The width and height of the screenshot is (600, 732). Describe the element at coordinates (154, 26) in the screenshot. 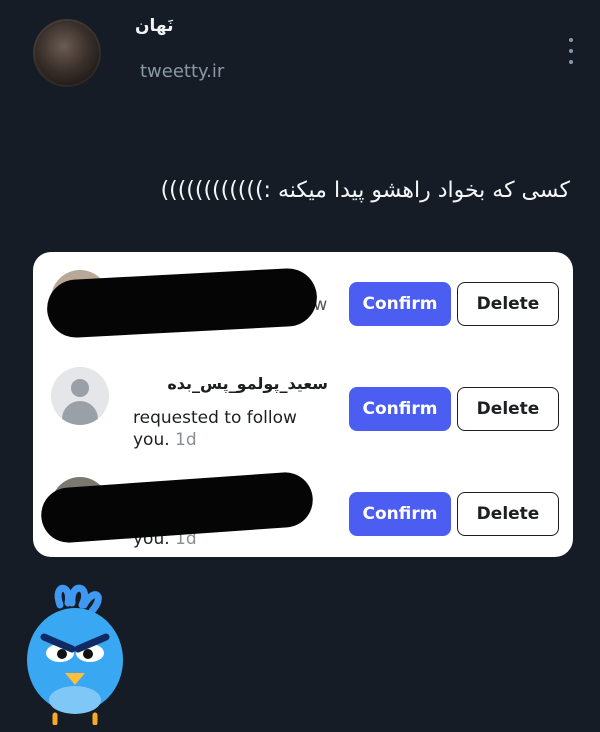

I see `author-name: نَهان` at that location.